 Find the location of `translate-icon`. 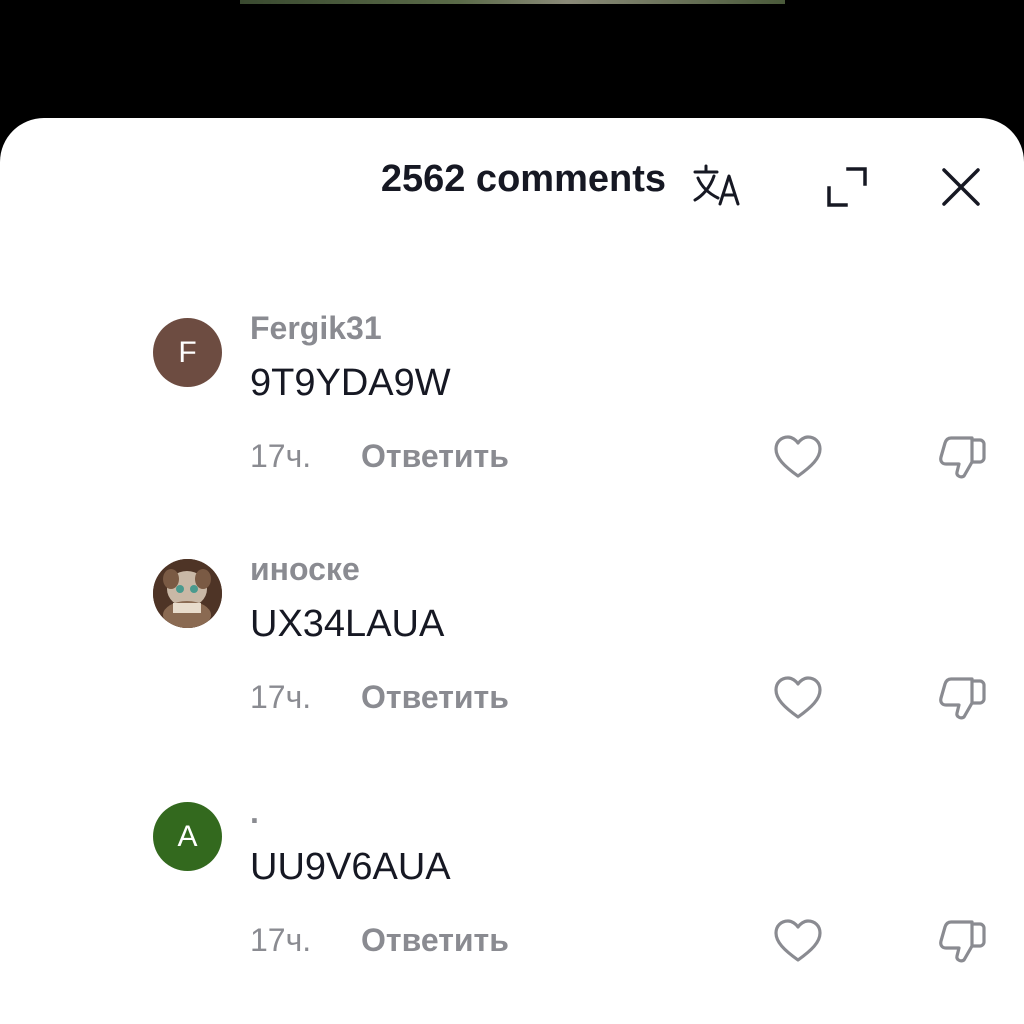

translate-icon is located at coordinates (719, 187).